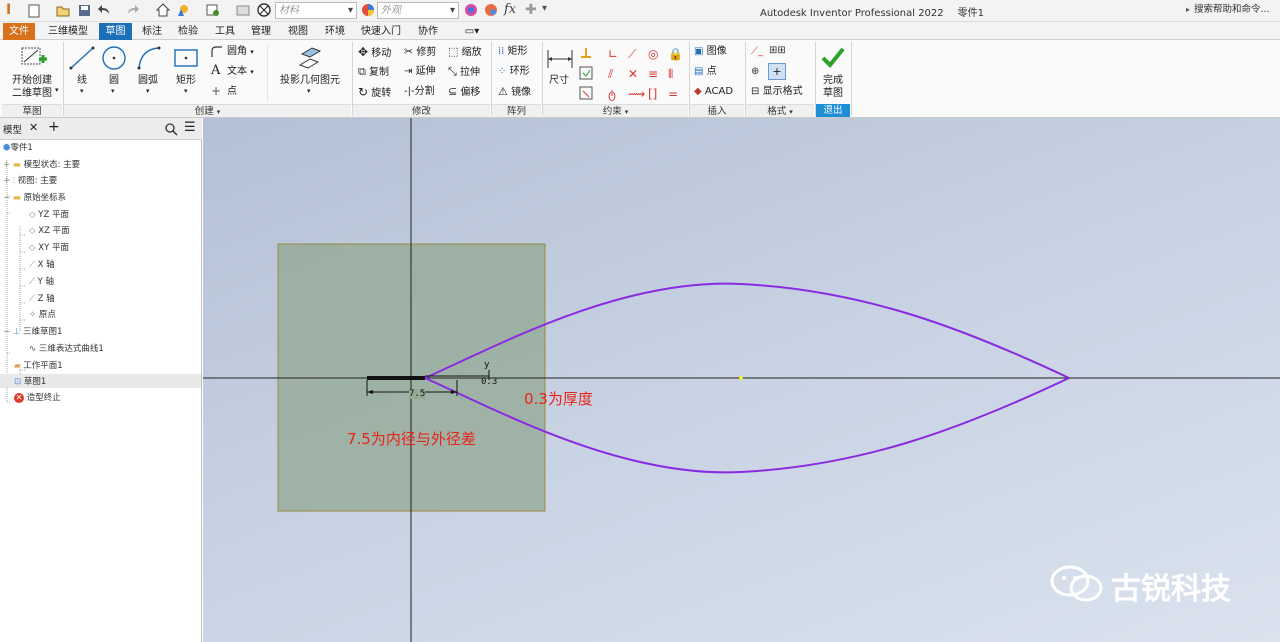 The width and height of the screenshot is (1280, 642). Describe the element at coordinates (232, 92) in the screenshot. I see `point-label: 点` at that location.